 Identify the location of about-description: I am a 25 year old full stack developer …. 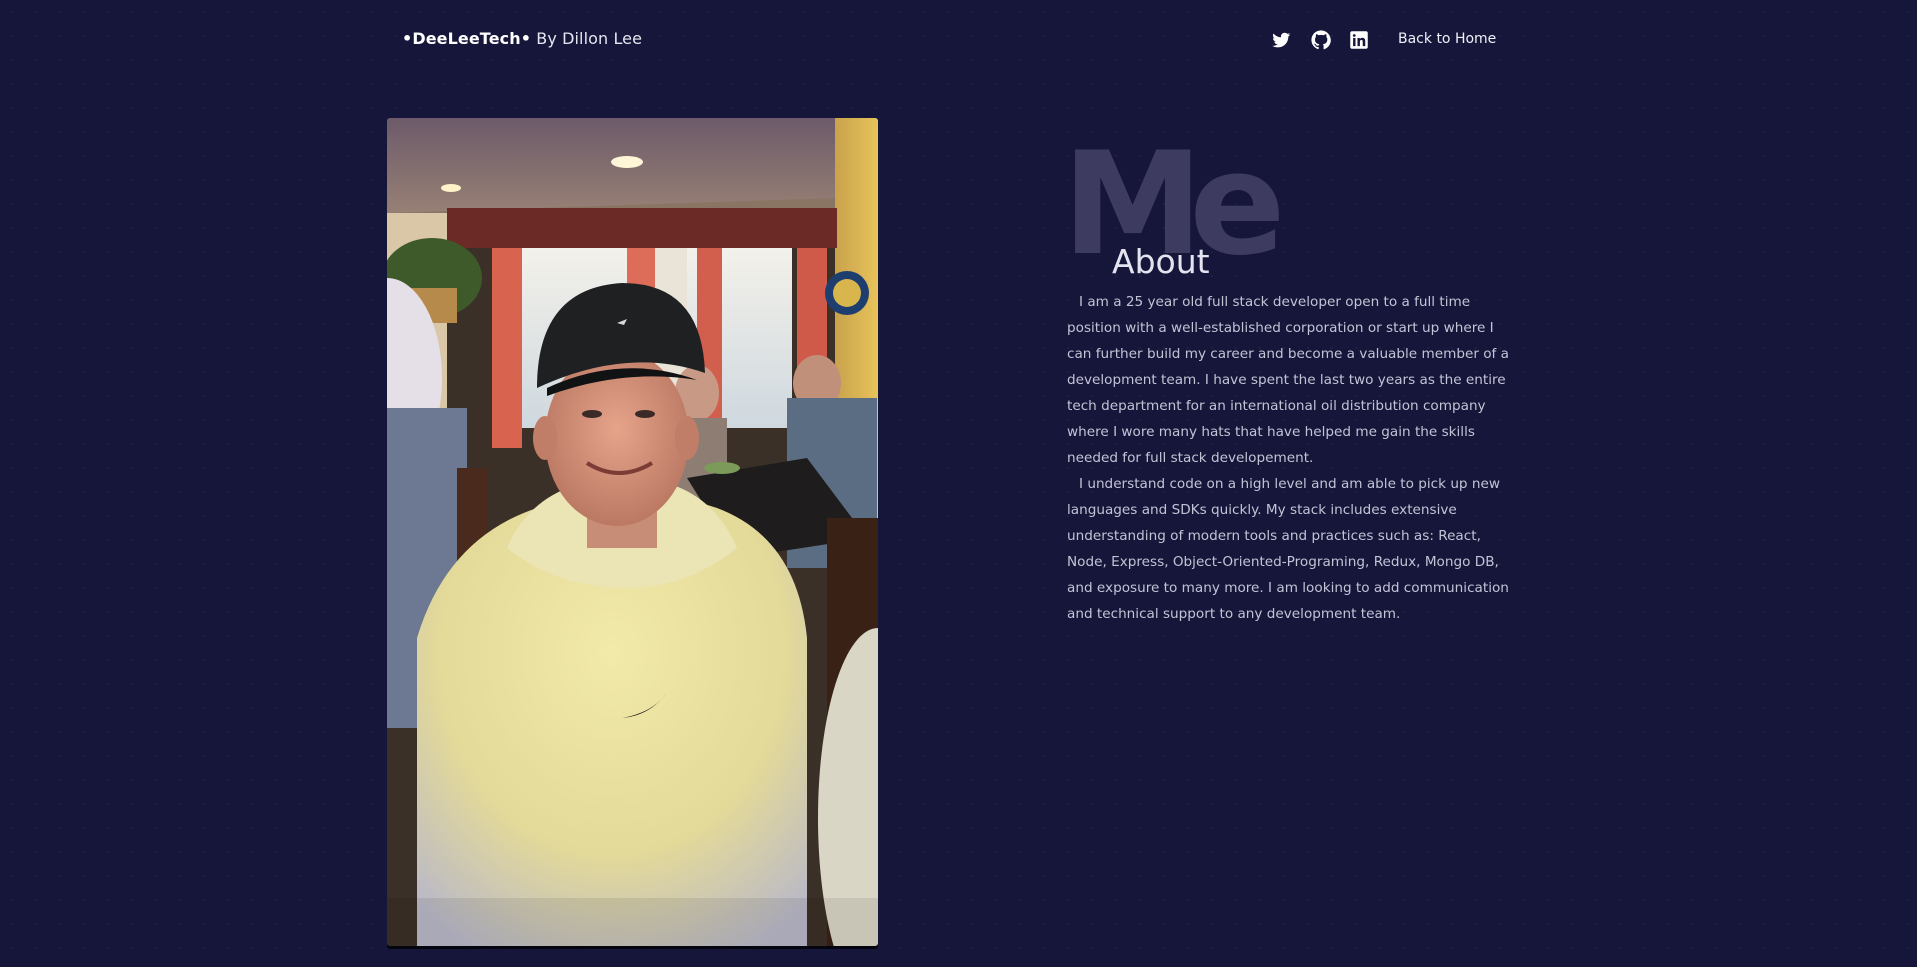
(1291, 458).